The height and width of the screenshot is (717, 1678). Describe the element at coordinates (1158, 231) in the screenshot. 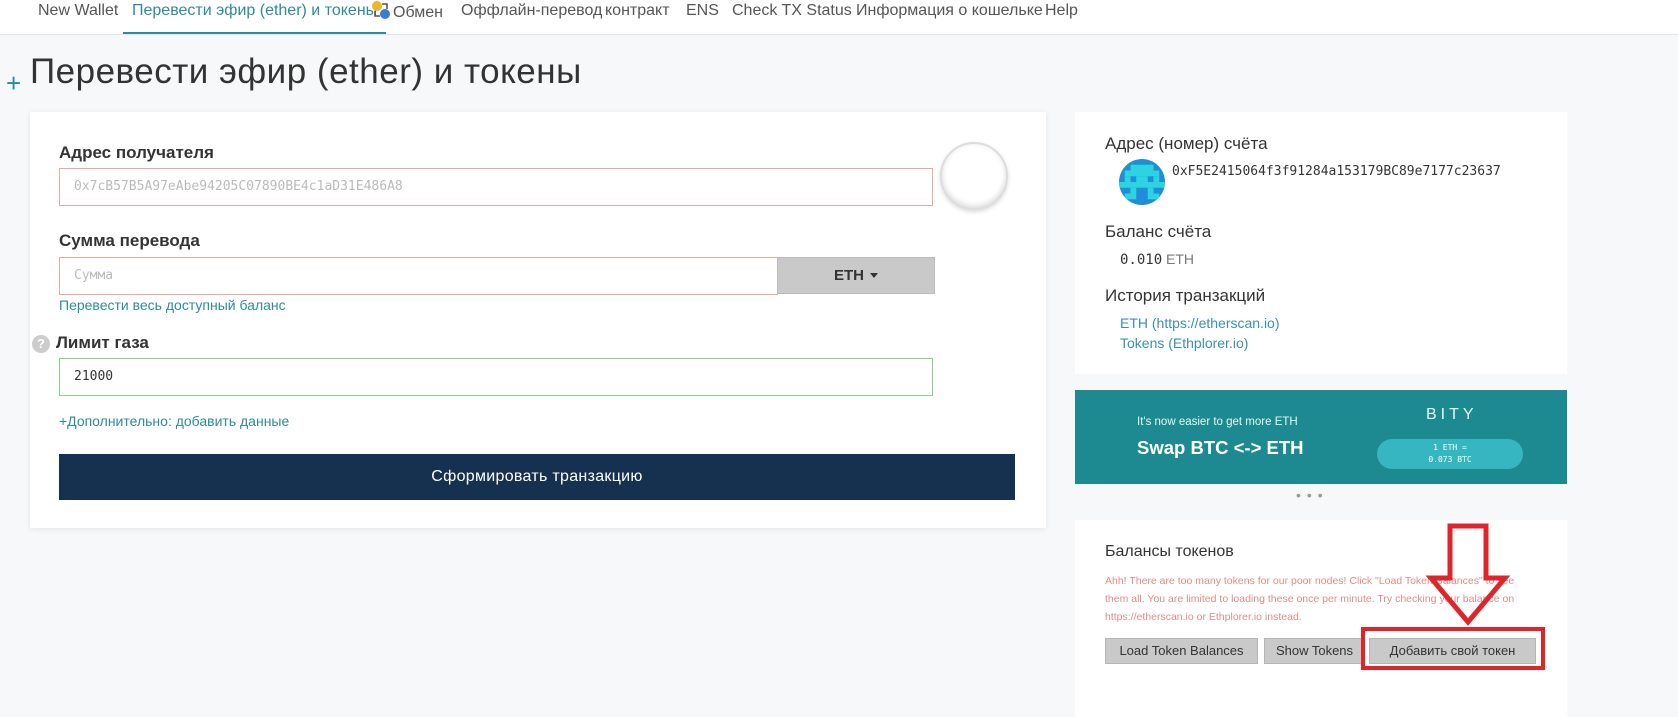

I see `balance-label: Баланс счёта` at that location.